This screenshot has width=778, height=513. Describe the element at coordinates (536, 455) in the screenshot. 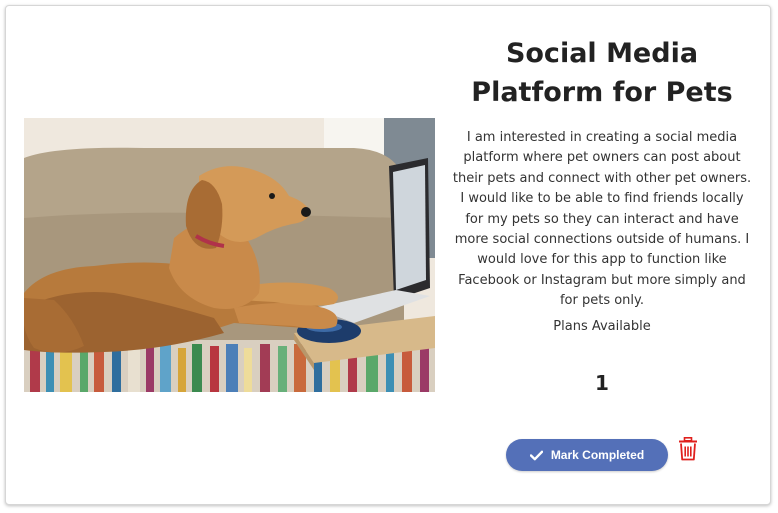

I see `check-icon` at that location.